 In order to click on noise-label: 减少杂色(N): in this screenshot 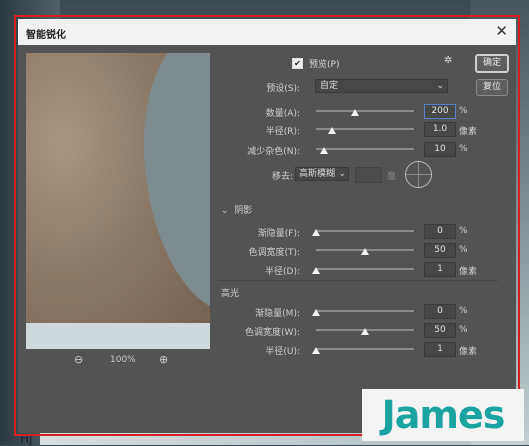, I will do `click(273, 152)`.